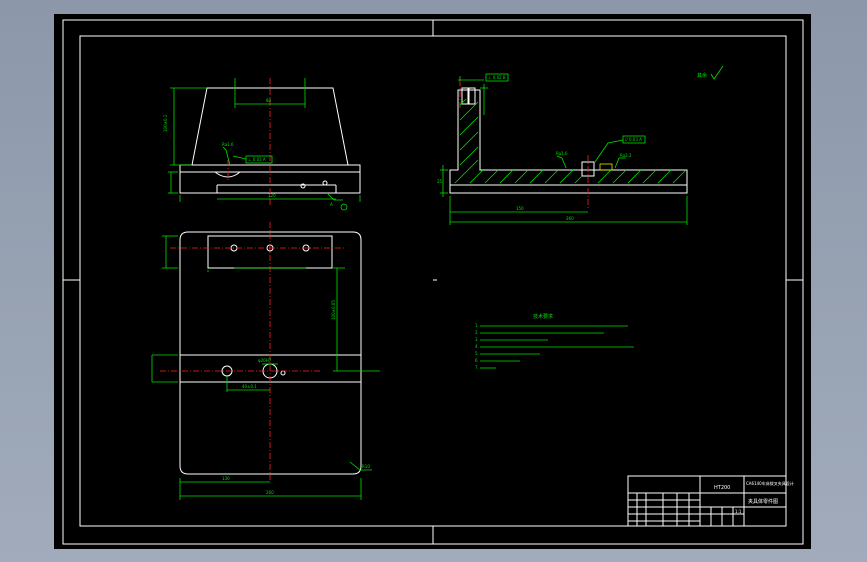 This screenshot has height=562, width=867. What do you see at coordinates (440, 181) in the screenshot?
I see `svg-text: 25` at bounding box center [440, 181].